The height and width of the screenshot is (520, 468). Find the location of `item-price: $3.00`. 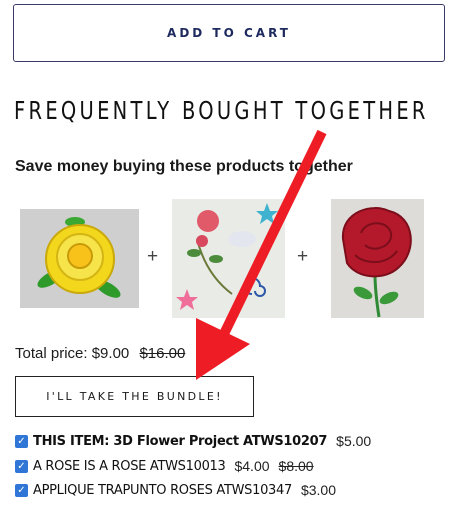

item-price: $3.00 is located at coordinates (318, 490).